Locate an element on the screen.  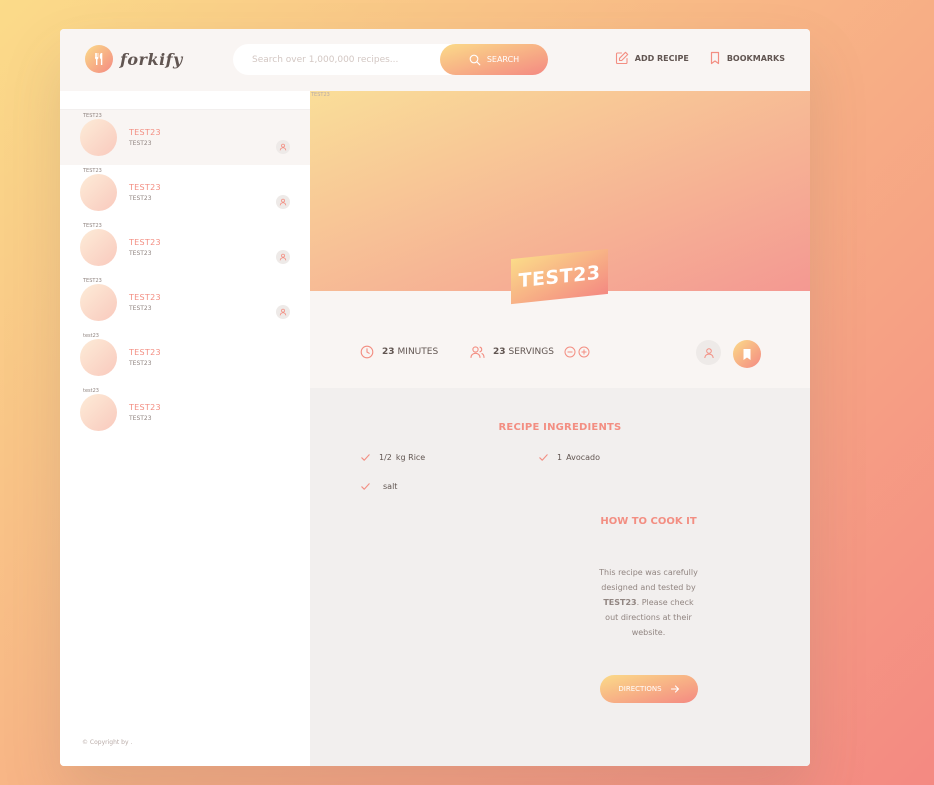
clock-icon is located at coordinates (367, 352).